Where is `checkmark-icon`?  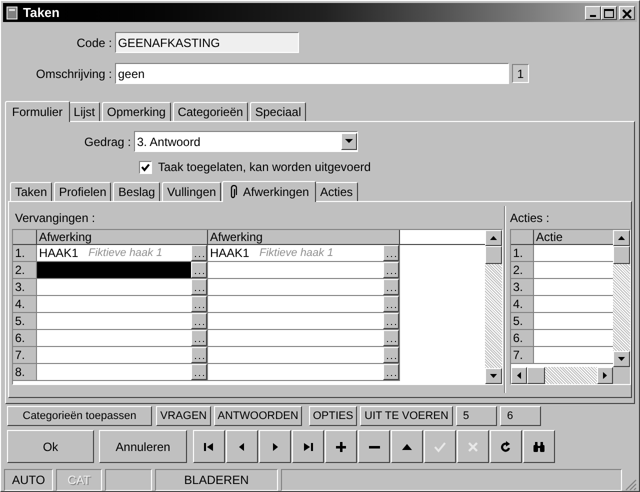 checkmark-icon is located at coordinates (440, 446).